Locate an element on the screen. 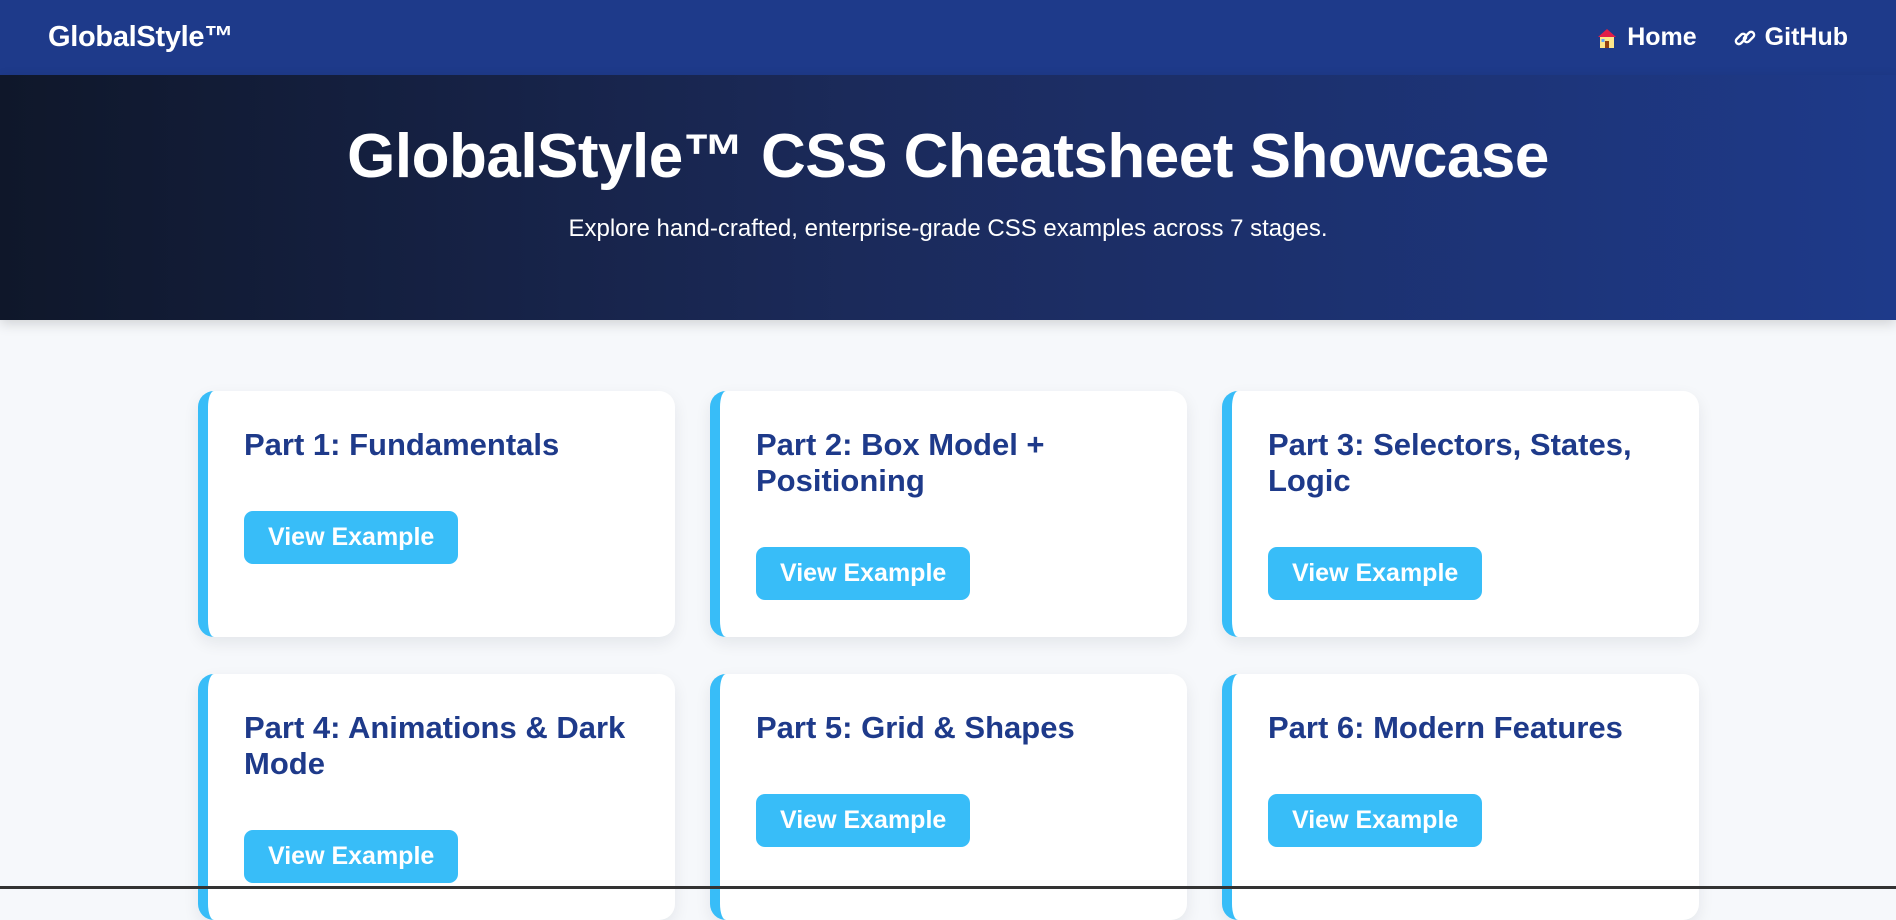 Image resolution: width=1896 pixels, height=920 pixels. card-title: Part 1: Fundamentals is located at coordinates (402, 444).